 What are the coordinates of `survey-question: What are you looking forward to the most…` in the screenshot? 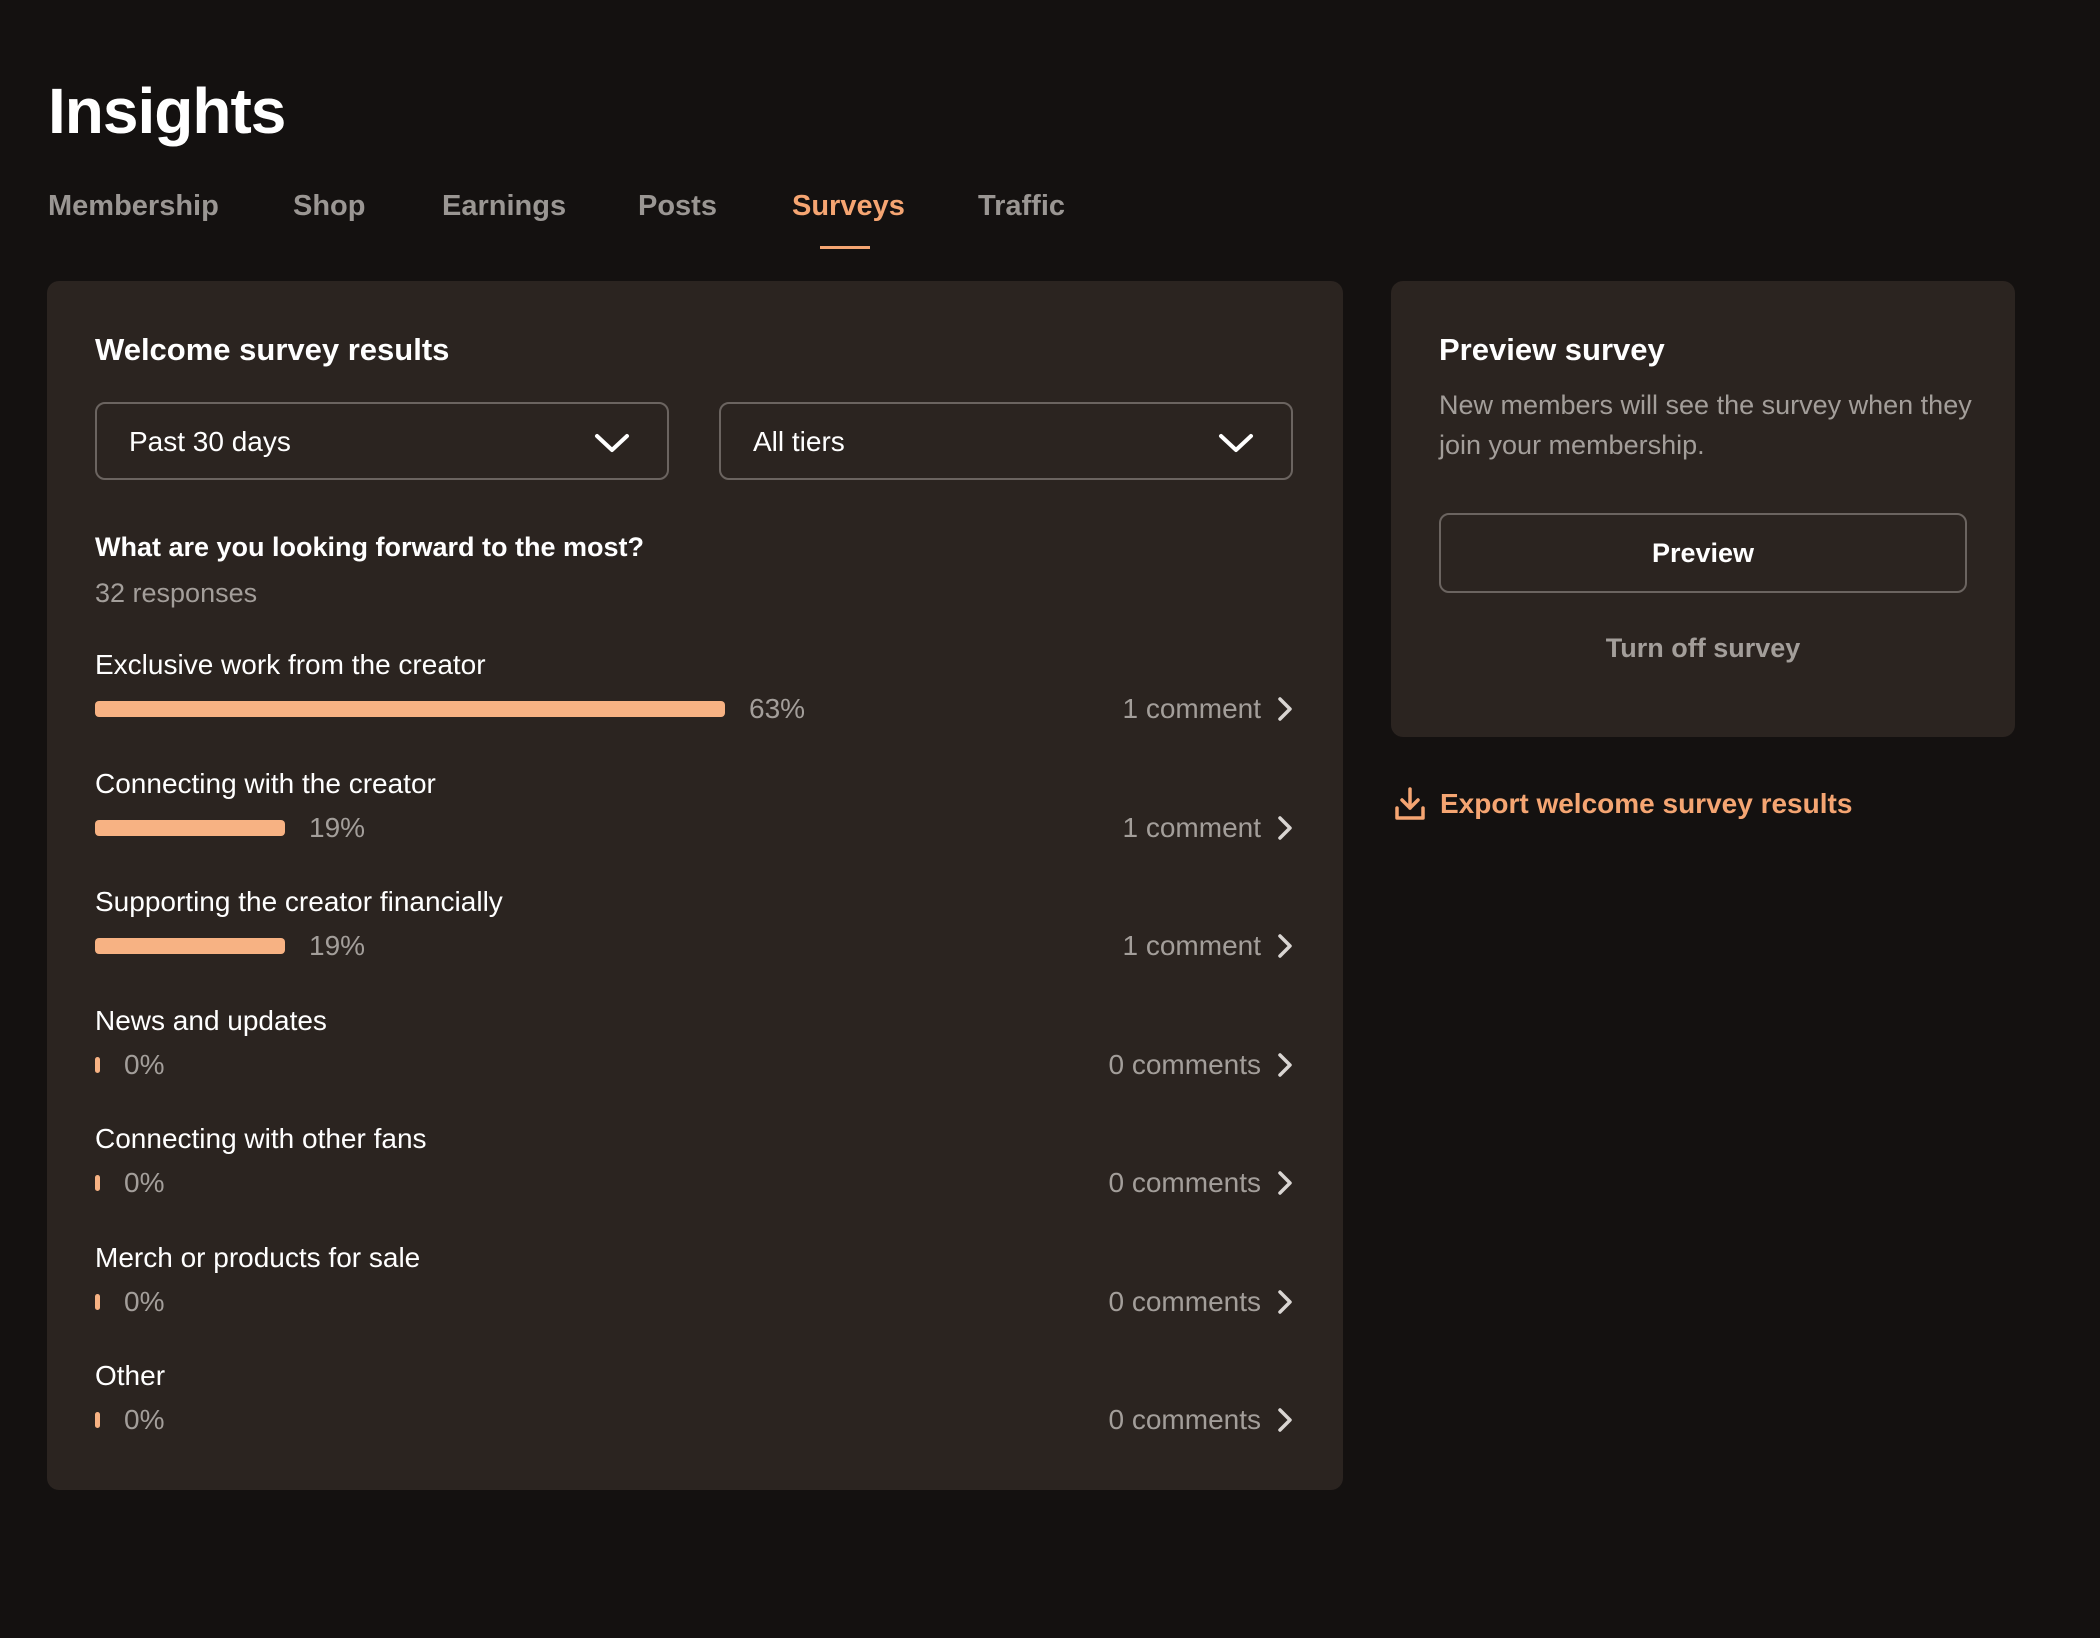 It's located at (369, 547).